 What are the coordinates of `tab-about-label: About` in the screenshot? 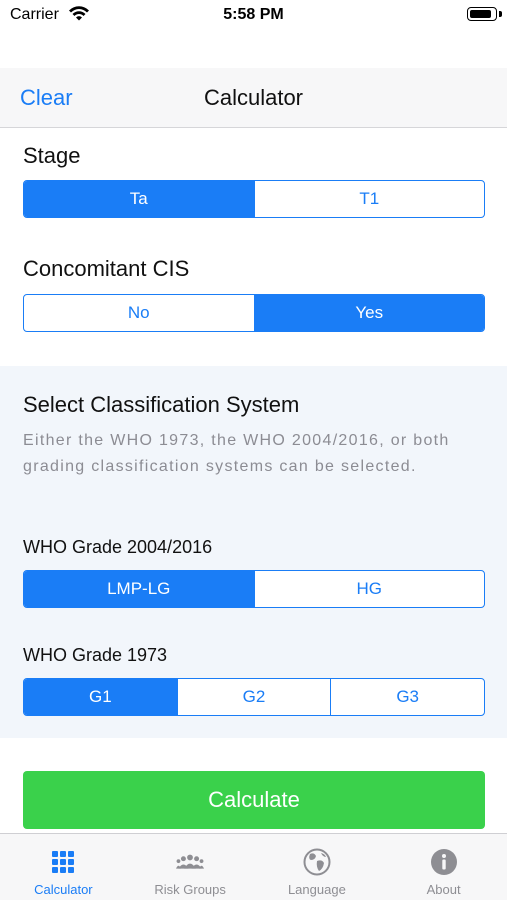 It's located at (443, 889).